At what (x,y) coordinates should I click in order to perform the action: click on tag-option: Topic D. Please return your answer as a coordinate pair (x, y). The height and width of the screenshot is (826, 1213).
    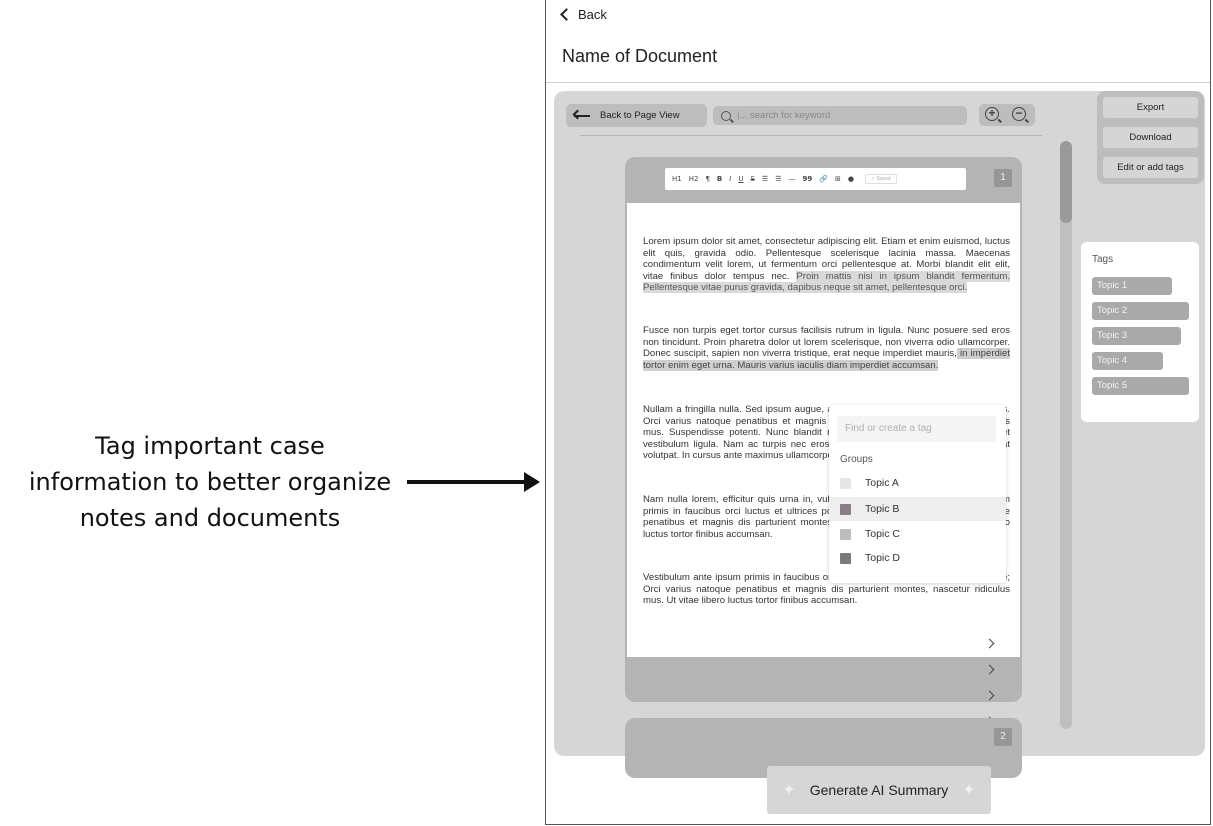
    Looking at the image, I should click on (917, 558).